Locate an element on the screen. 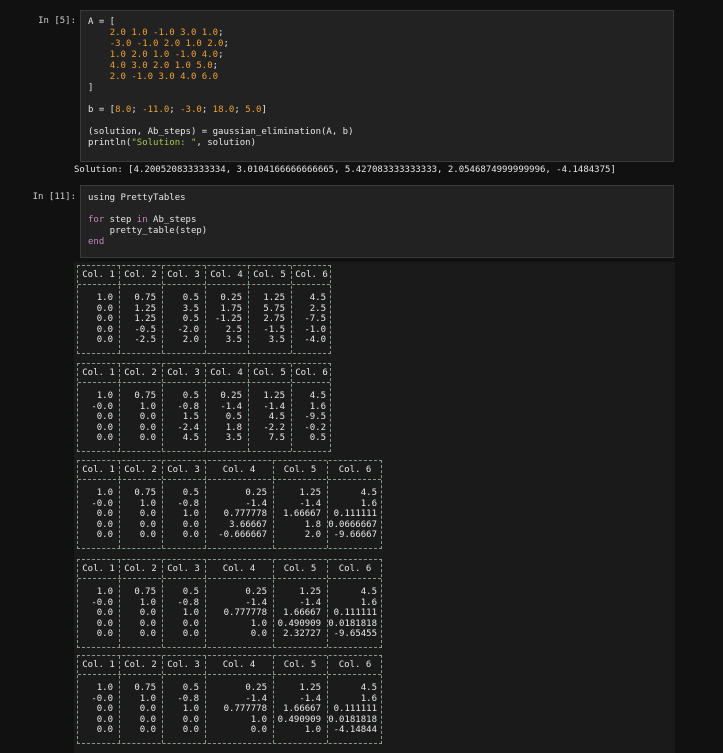  table-cell: 1.66667 is located at coordinates (302, 709).